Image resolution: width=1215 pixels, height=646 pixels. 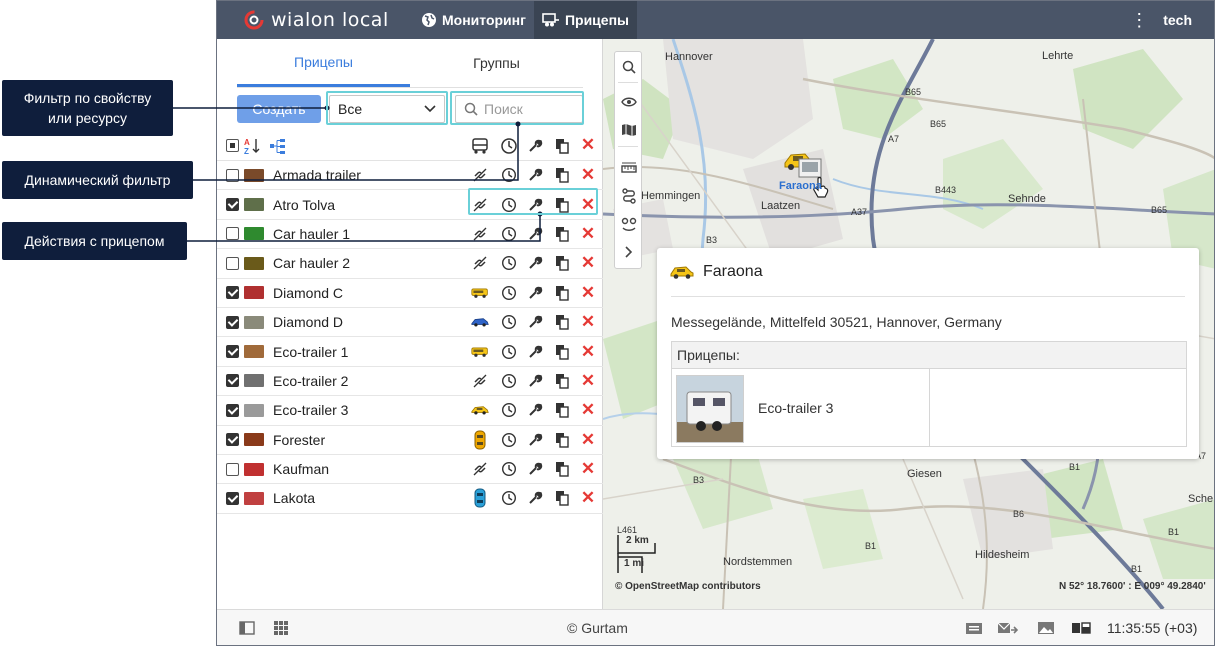 What do you see at coordinates (535, 146) in the screenshot?
I see `settings-column-icon` at bounding box center [535, 146].